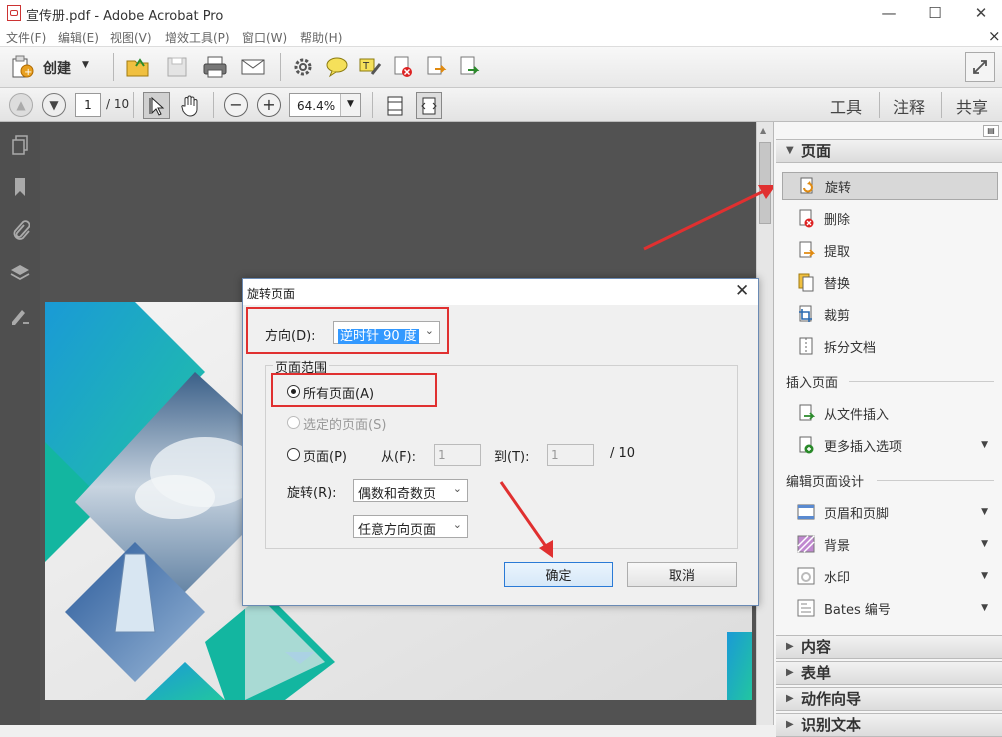 This screenshot has width=1002, height=737. What do you see at coordinates (429, 105) in the screenshot?
I see `fit-width-icon` at bounding box center [429, 105].